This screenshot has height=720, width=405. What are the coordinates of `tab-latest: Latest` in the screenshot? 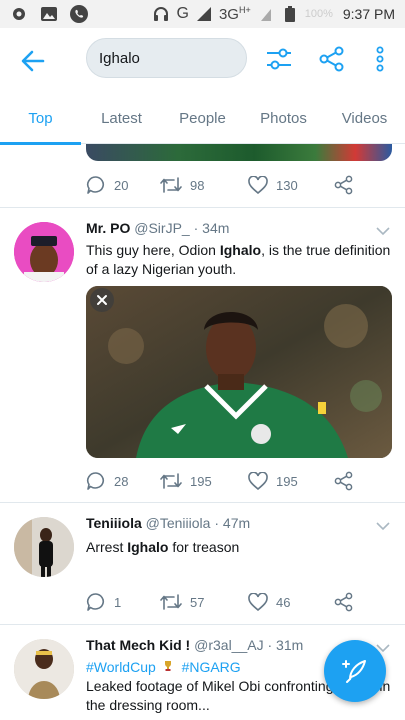 It's located at (121, 118).